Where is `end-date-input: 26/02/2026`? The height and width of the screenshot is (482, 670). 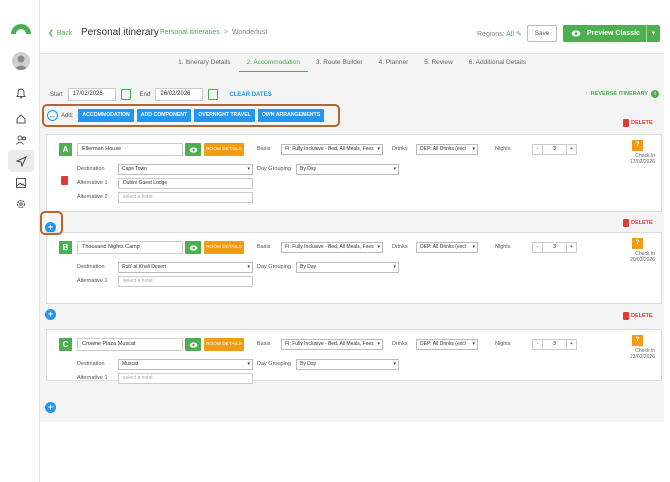 end-date-input: 26/02/2026 is located at coordinates (179, 94).